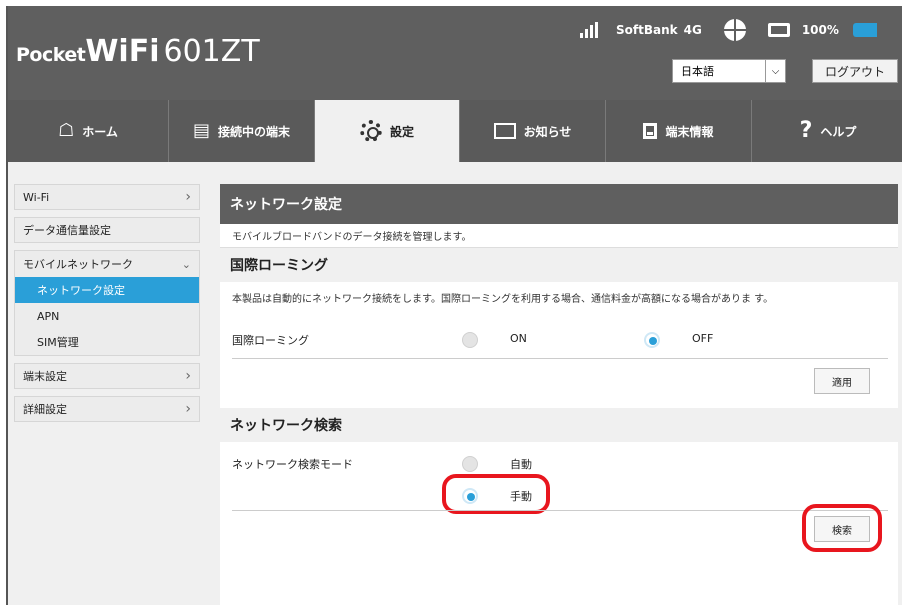 The height and width of the screenshot is (605, 902). Describe the element at coordinates (470, 340) in the screenshot. I see `roaming-on-radio` at that location.